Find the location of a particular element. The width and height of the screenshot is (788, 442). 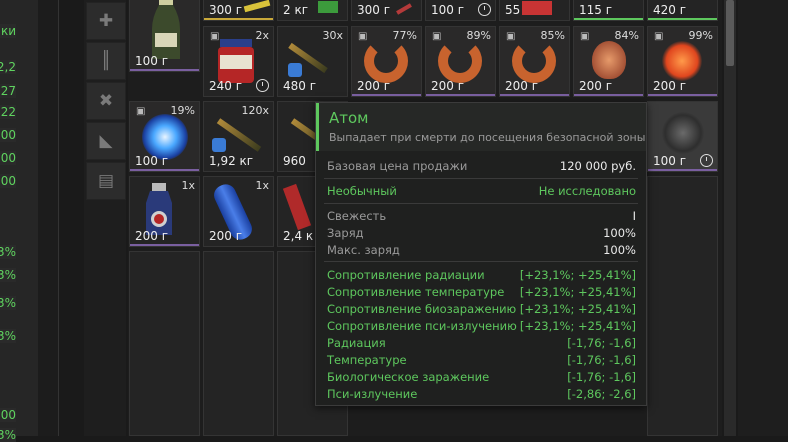

inventory-slot: ▣ 2x 240 г is located at coordinates (238, 61).